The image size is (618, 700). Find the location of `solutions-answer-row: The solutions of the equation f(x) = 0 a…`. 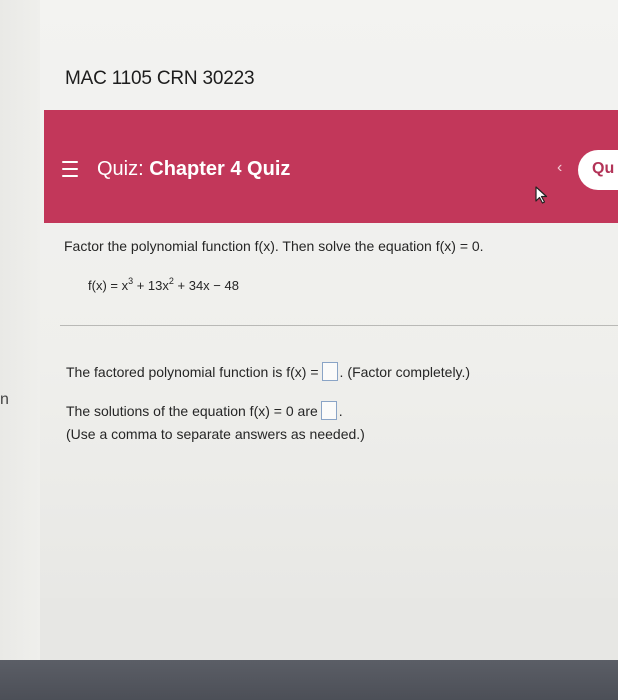

solutions-answer-row: The solutions of the equation f(x) = 0 a… is located at coordinates (206, 410).